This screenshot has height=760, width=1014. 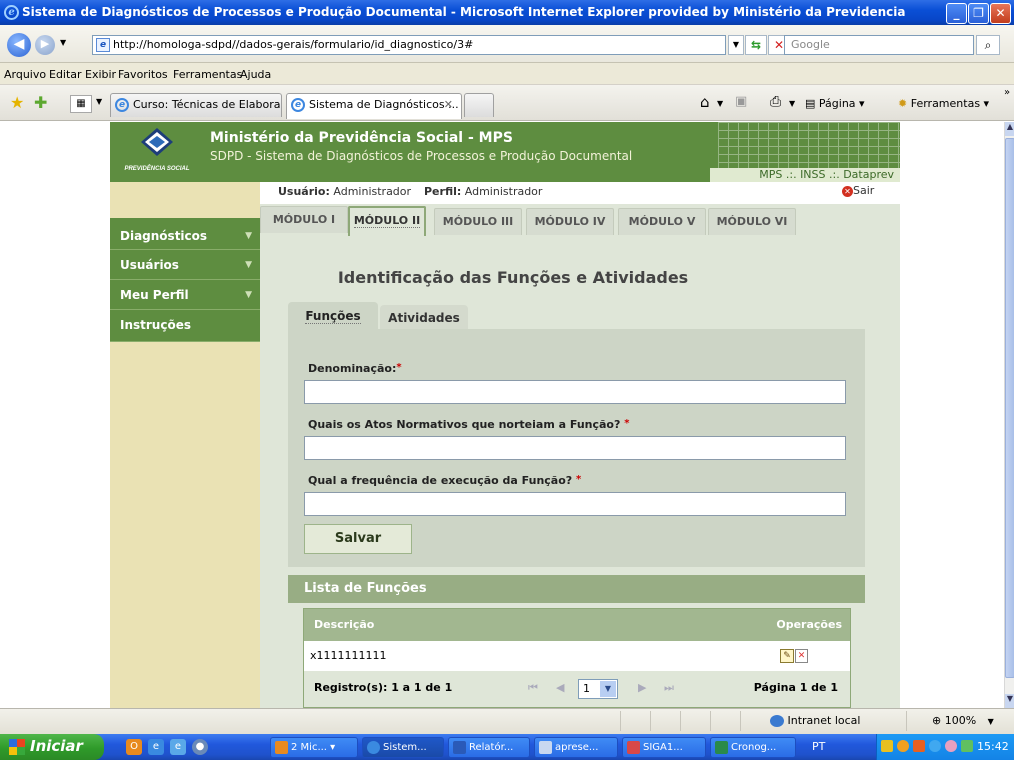 I want to click on close-tab-icon: ✕, so click(x=448, y=105).